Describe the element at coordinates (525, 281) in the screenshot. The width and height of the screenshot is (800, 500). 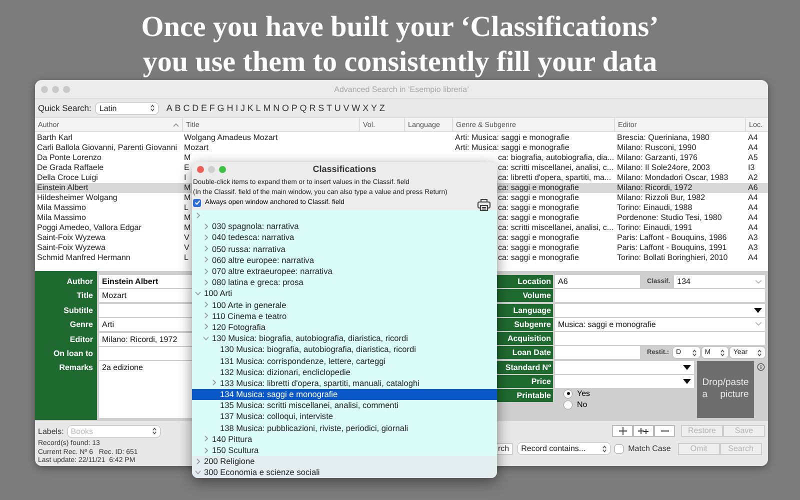
I see `field-label: Location` at that location.